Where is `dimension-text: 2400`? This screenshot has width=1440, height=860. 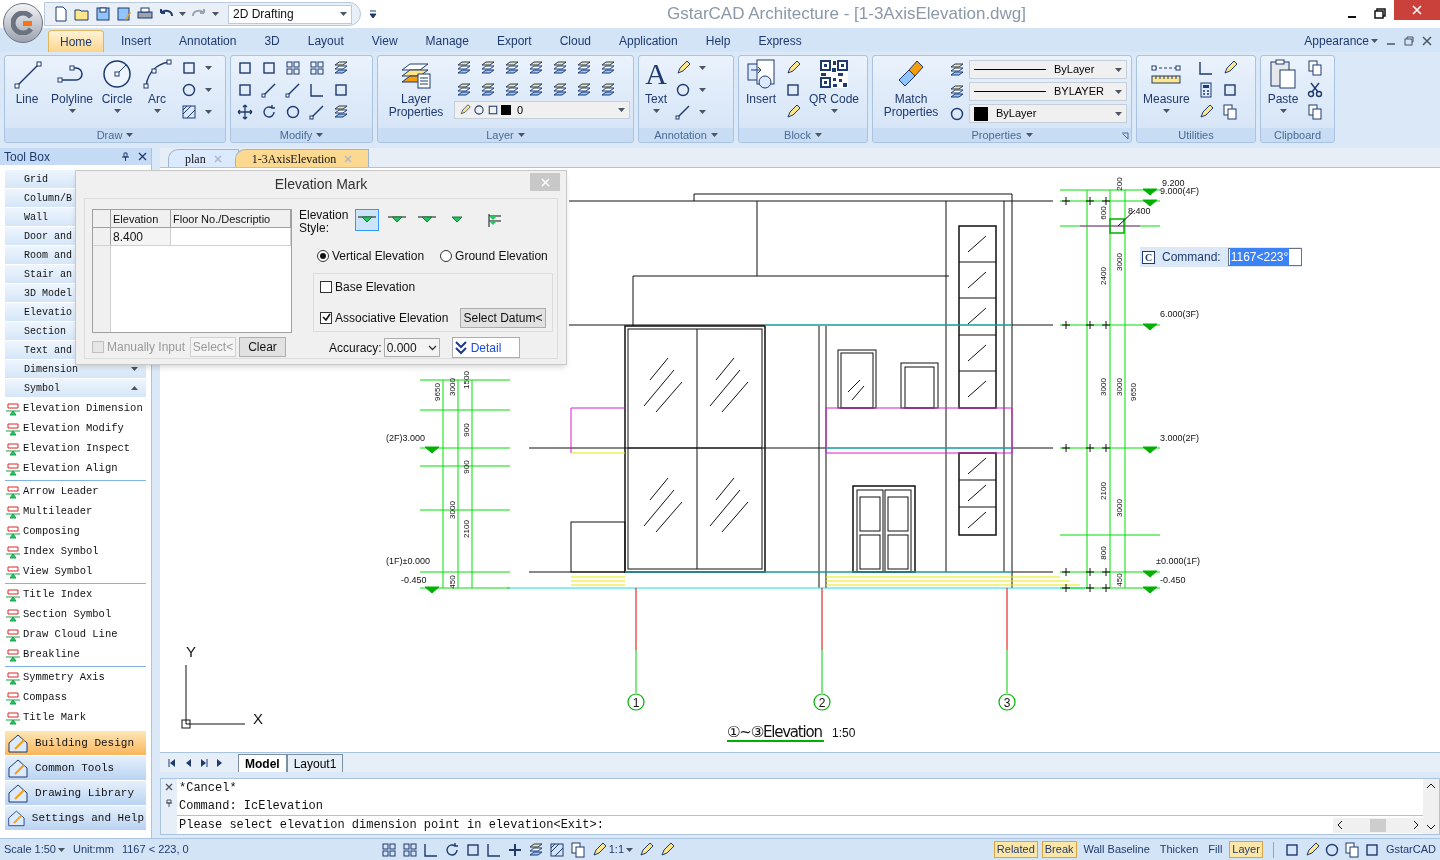 dimension-text: 2400 is located at coordinates (1103, 276).